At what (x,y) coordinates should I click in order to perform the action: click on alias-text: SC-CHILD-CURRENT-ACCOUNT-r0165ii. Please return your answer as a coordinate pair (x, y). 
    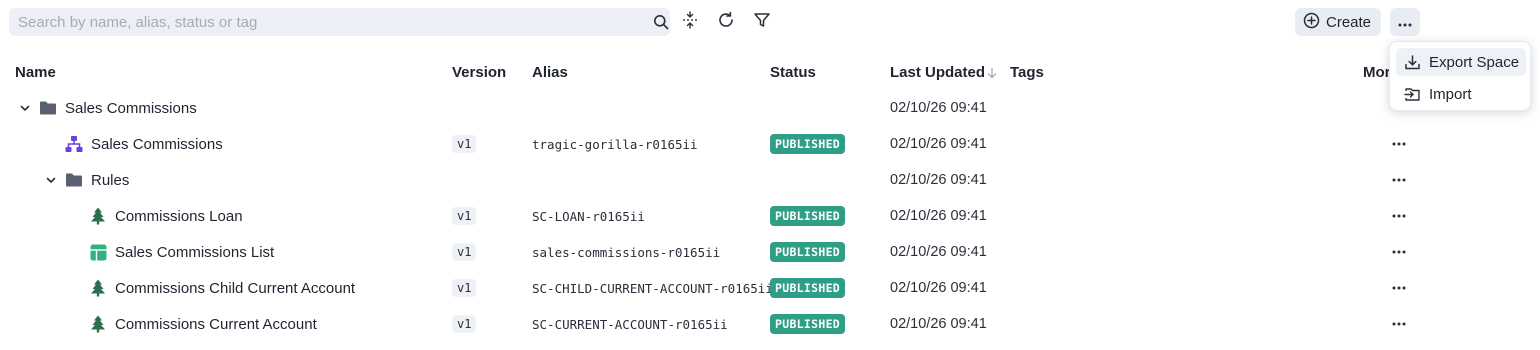
    Looking at the image, I should click on (652, 288).